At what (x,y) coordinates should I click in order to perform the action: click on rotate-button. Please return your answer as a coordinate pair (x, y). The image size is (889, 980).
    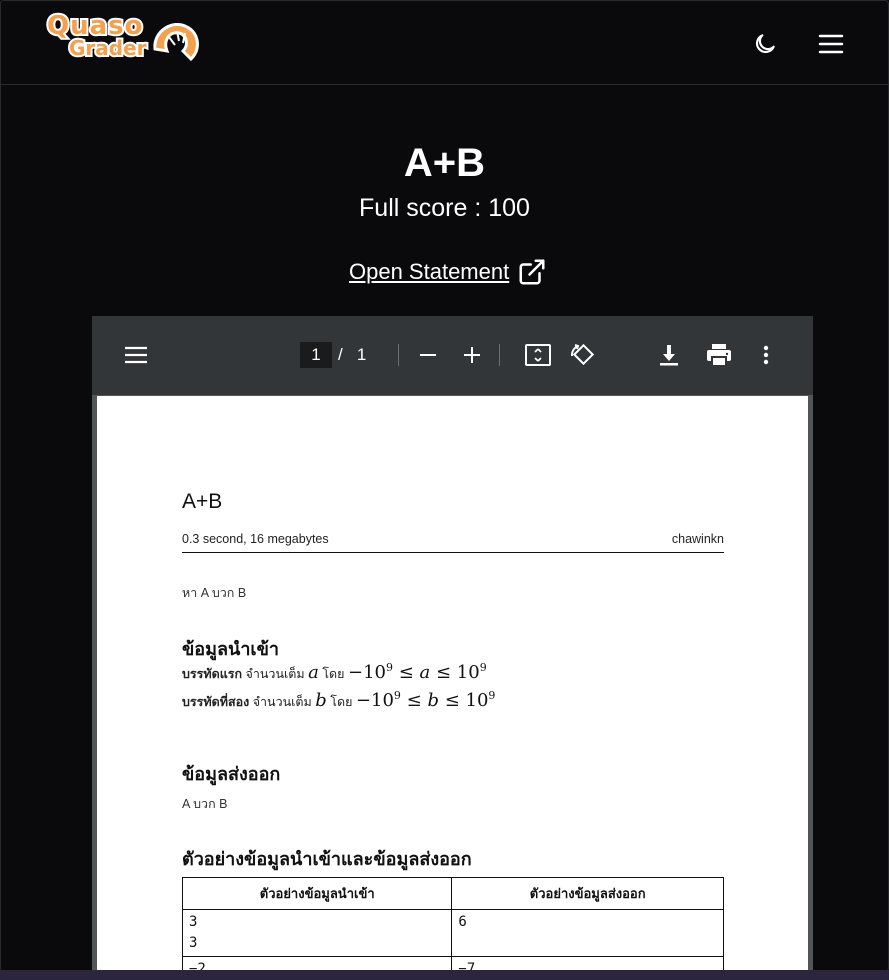
    Looking at the image, I should click on (582, 355).